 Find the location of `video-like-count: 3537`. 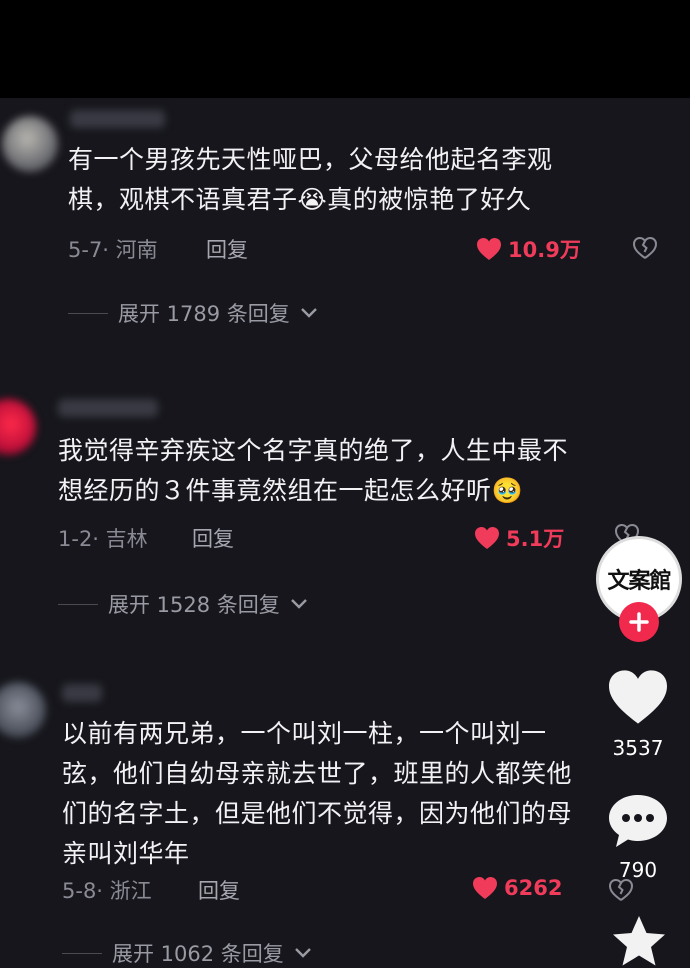

video-like-count: 3537 is located at coordinates (638, 748).